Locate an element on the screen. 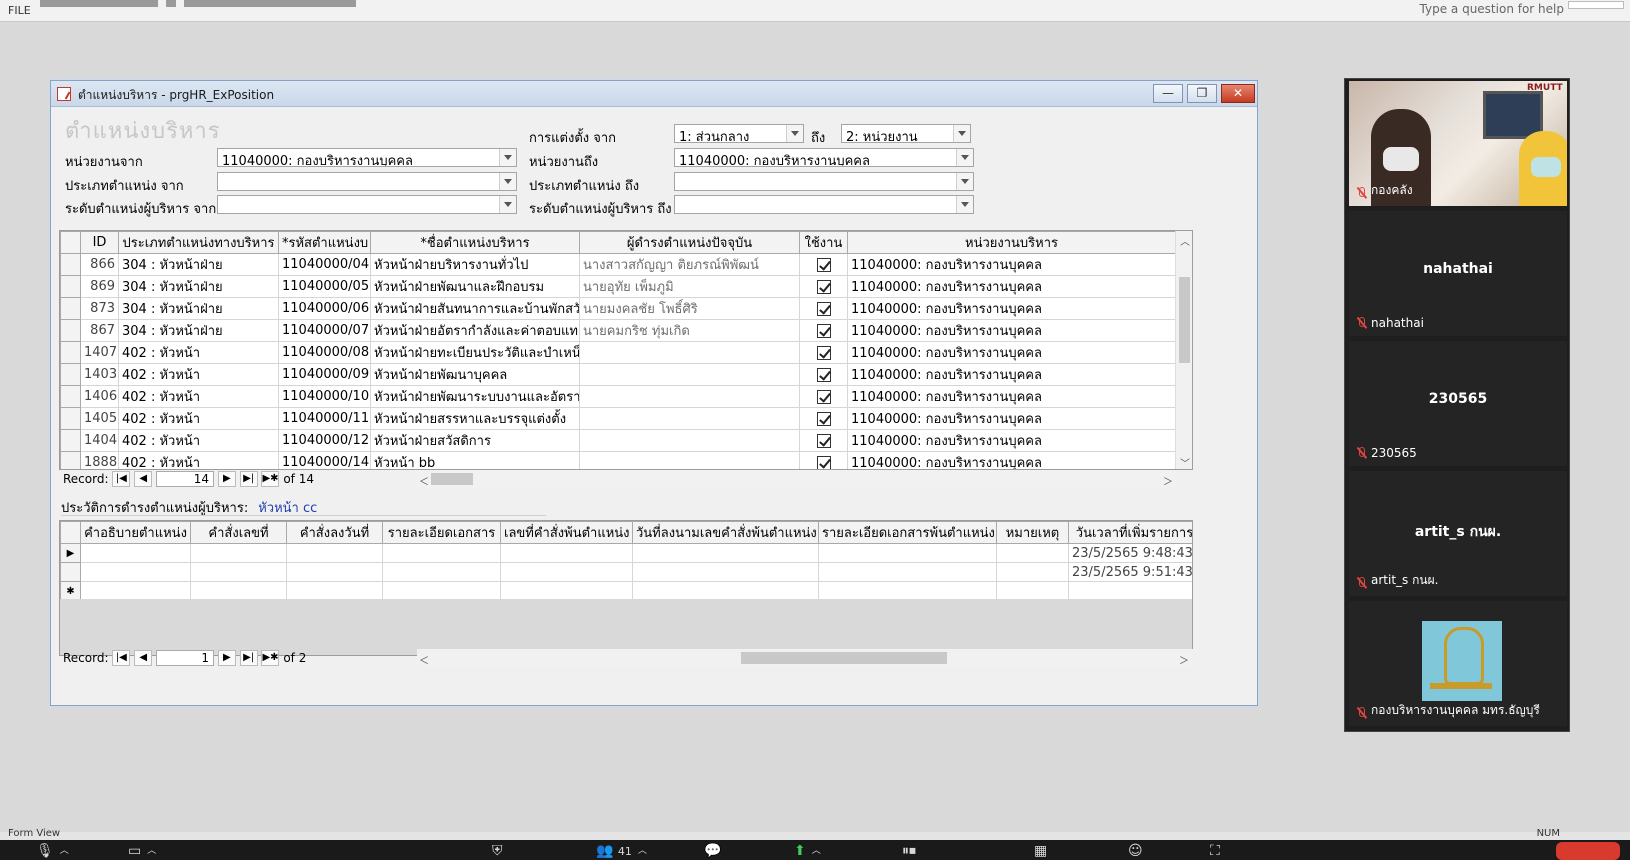  participants-icon: 👥 41 ︿ is located at coordinates (621, 851).